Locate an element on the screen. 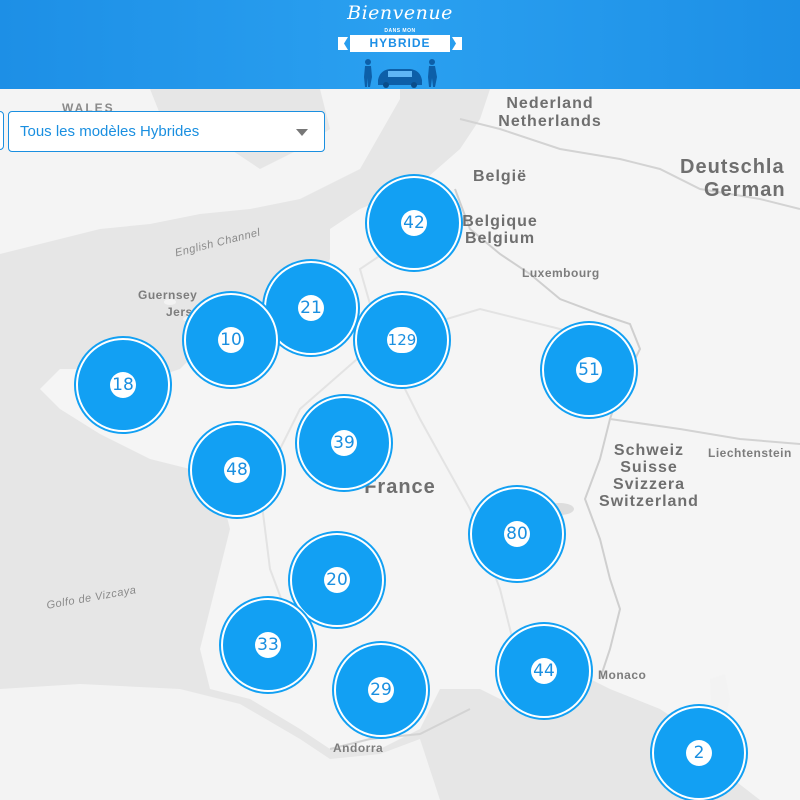  car-people-icon is located at coordinates (400, 73).